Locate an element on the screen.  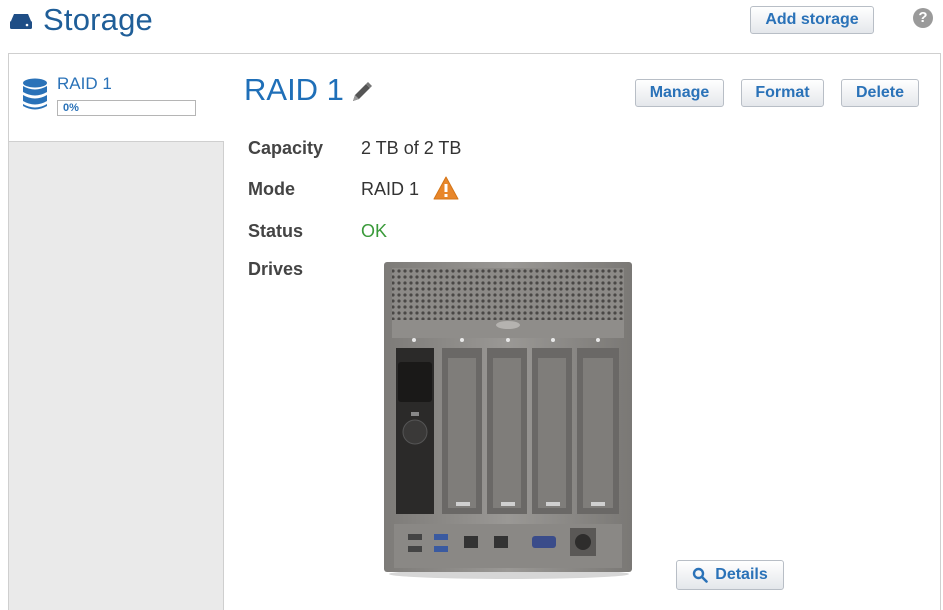
usage-progress-bar: 0% is located at coordinates (126, 108).